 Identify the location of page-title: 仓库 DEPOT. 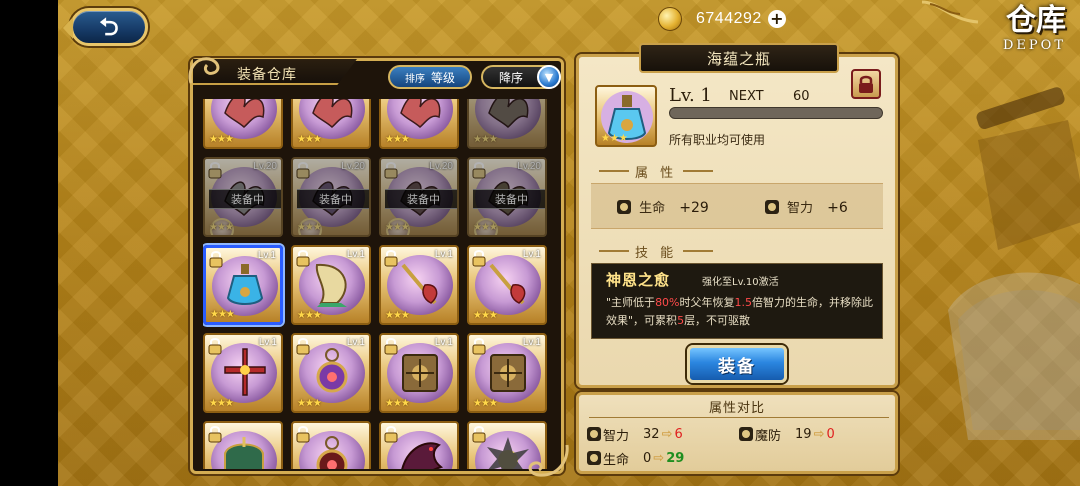
(1034, 28).